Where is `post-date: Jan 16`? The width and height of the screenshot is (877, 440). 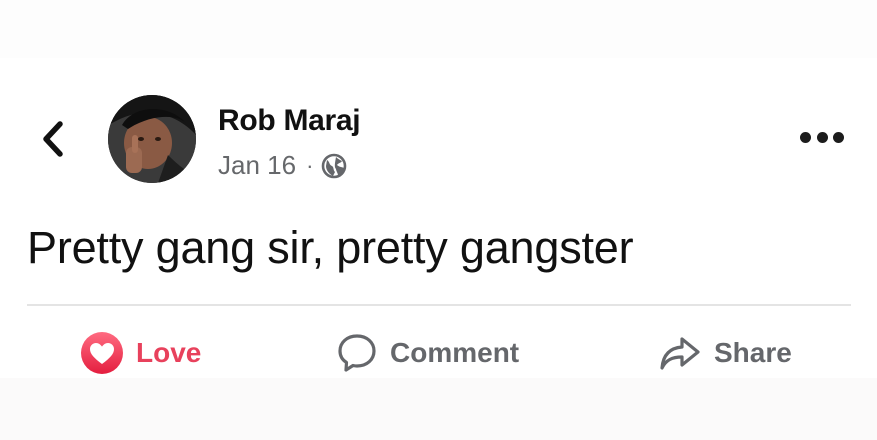 post-date: Jan 16 is located at coordinates (257, 165).